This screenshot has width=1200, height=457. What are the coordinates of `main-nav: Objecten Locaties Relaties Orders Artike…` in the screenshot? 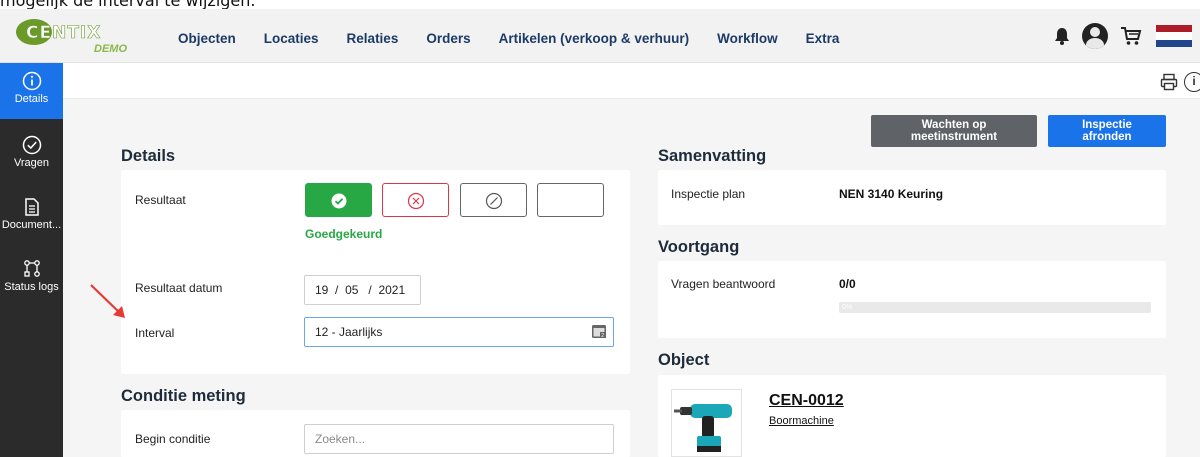 It's located at (522, 38).